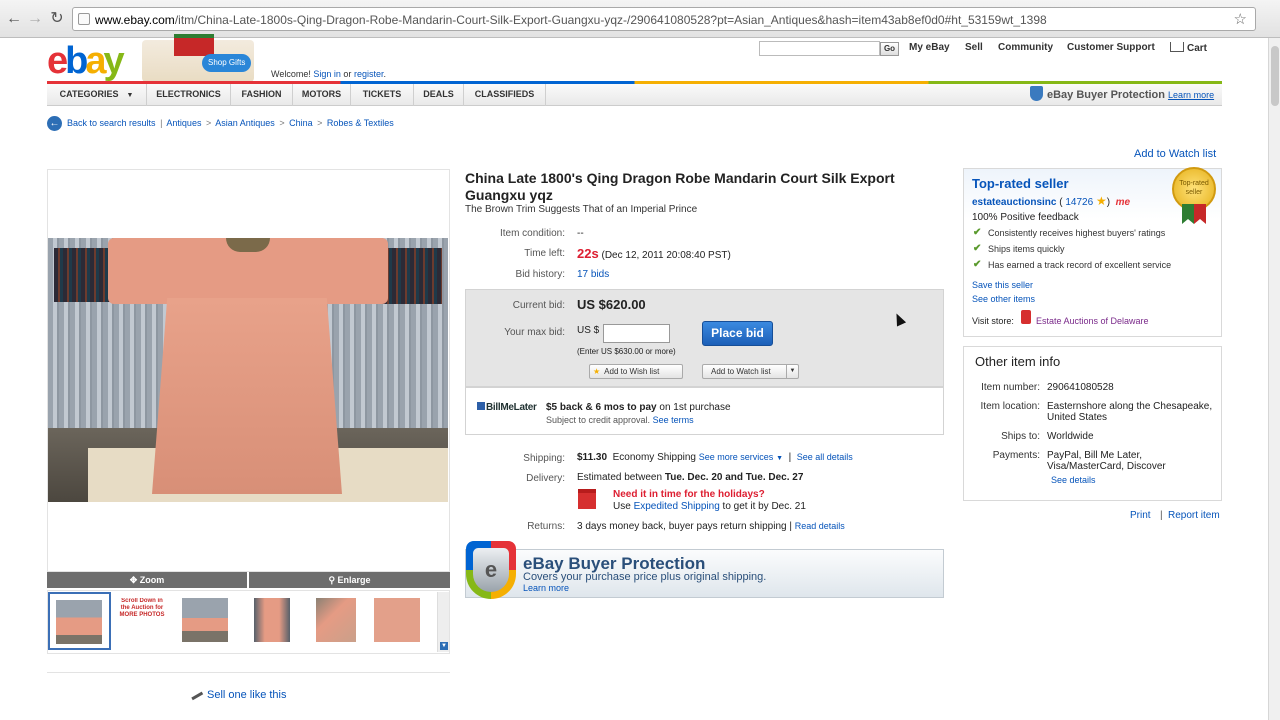 Image resolution: width=1280 pixels, height=720 pixels. Describe the element at coordinates (349, 580) in the screenshot. I see `enlarge-button: ⚲ Enlarge` at that location.